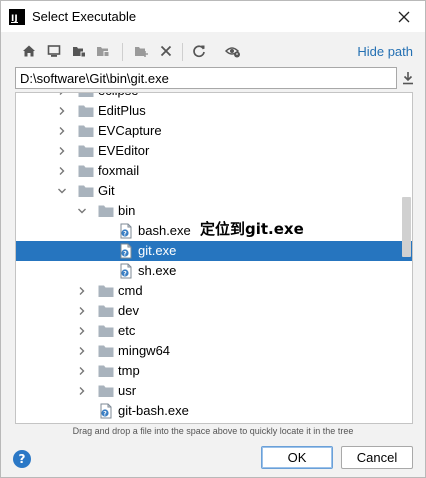 The width and height of the screenshot is (426, 478). Describe the element at coordinates (22, 459) in the screenshot. I see `help-button: ?` at that location.